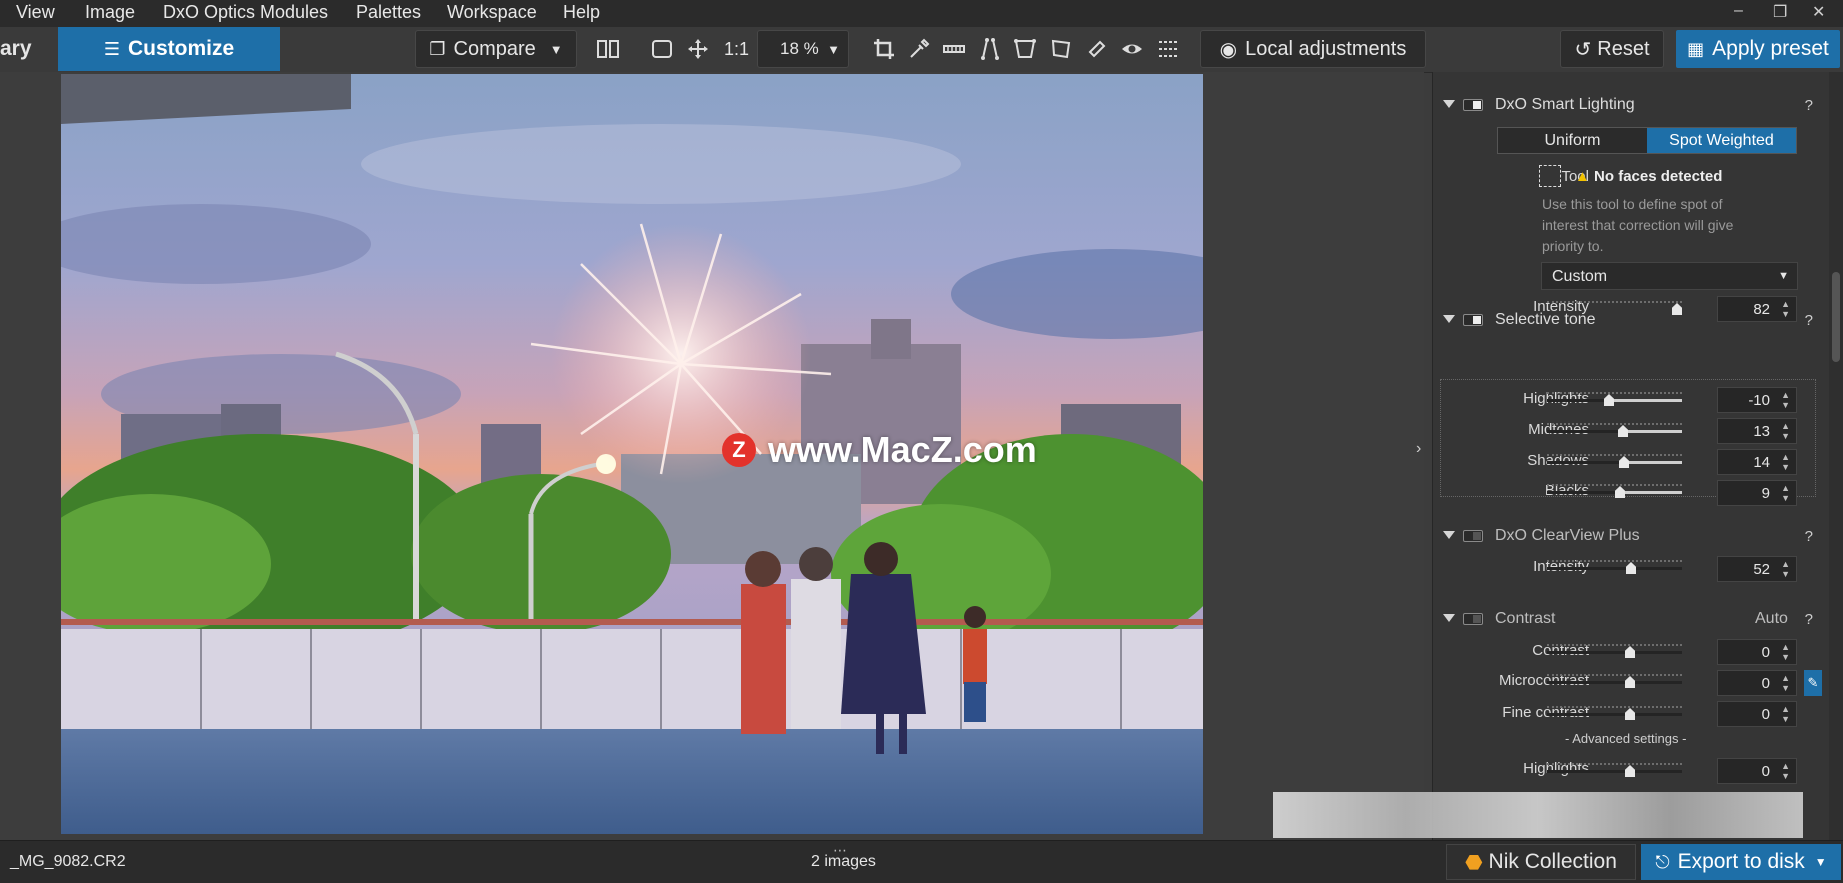  I want to click on shadows-input: 14 ▲ ▼, so click(1757, 462).